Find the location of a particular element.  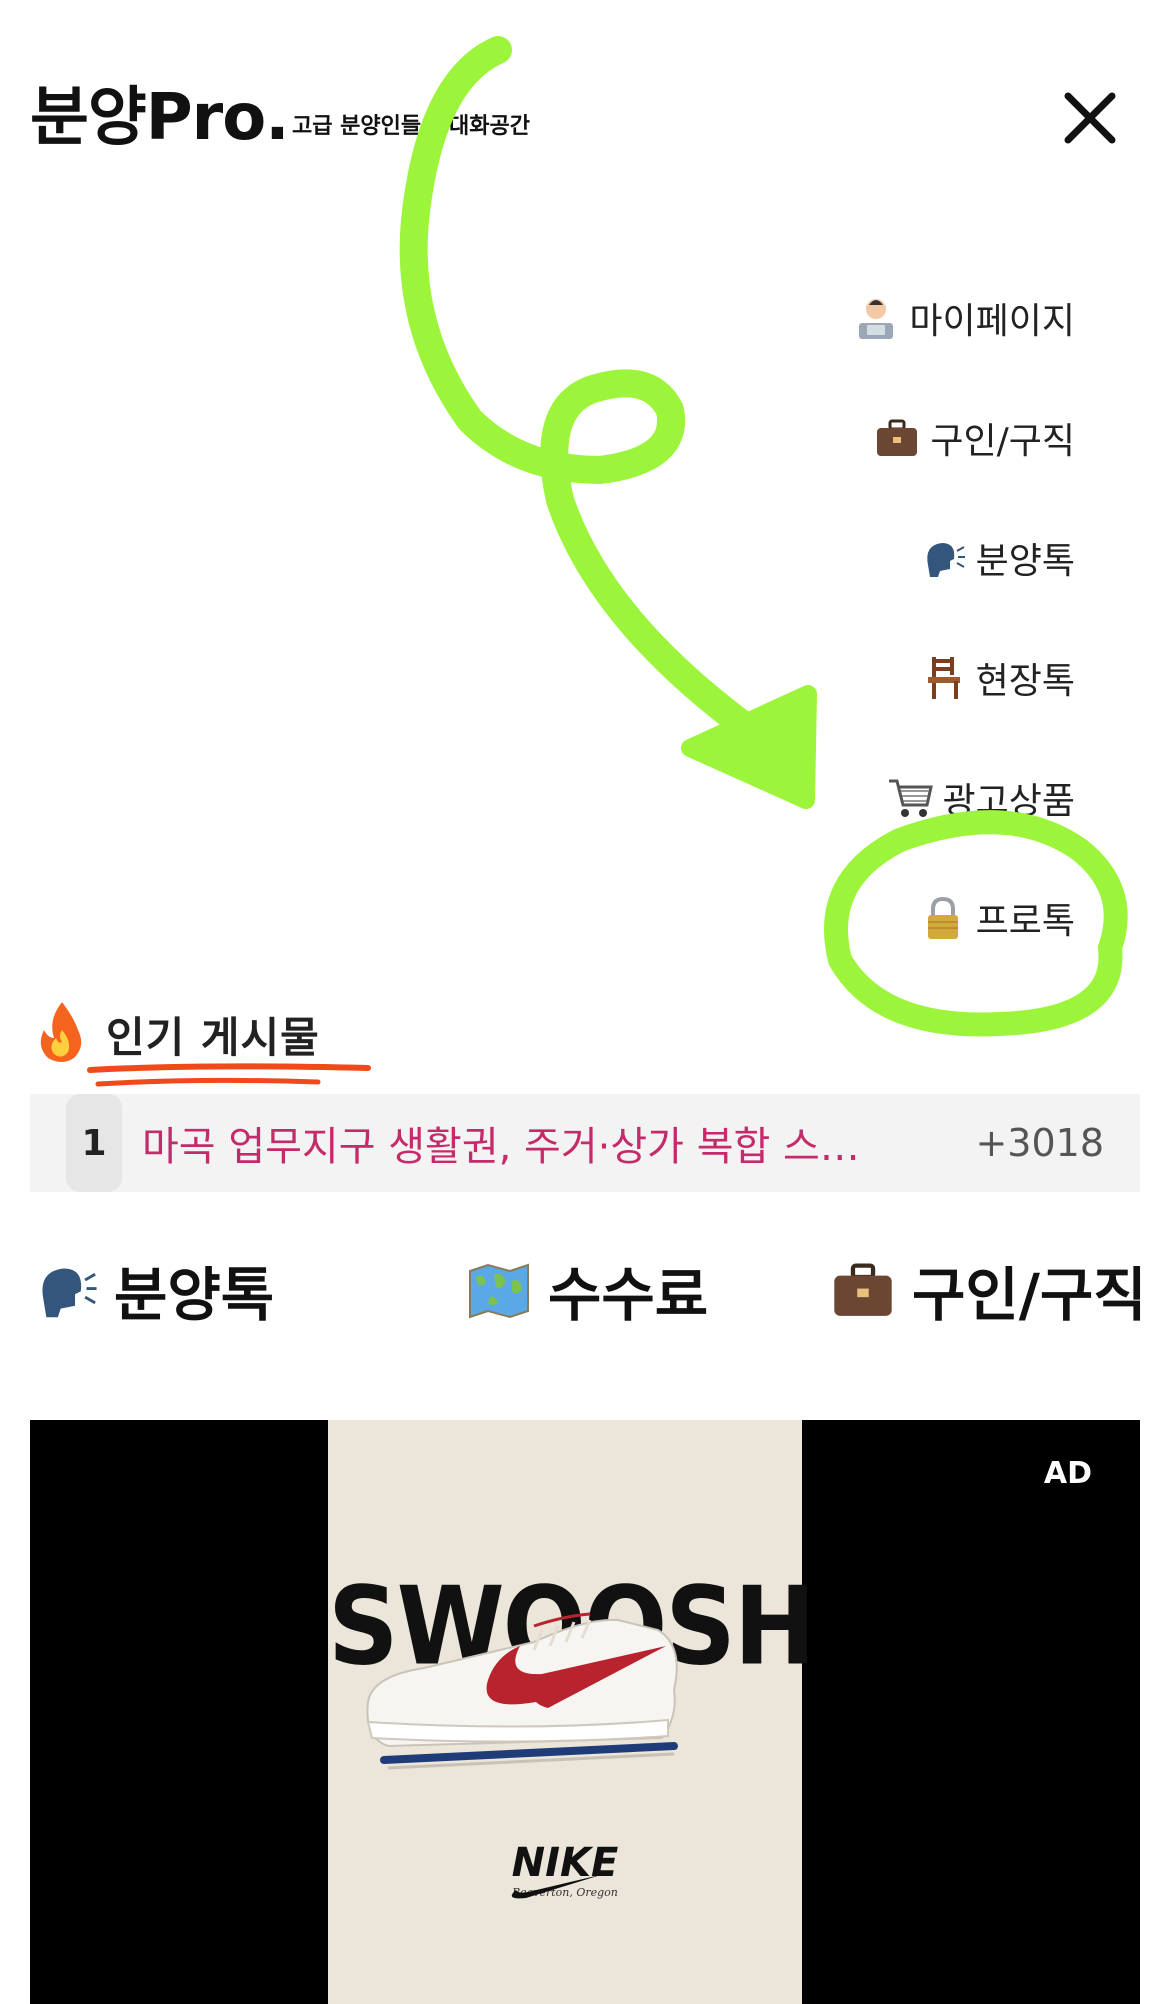

category-label: 수수료 is located at coordinates (628, 1295).